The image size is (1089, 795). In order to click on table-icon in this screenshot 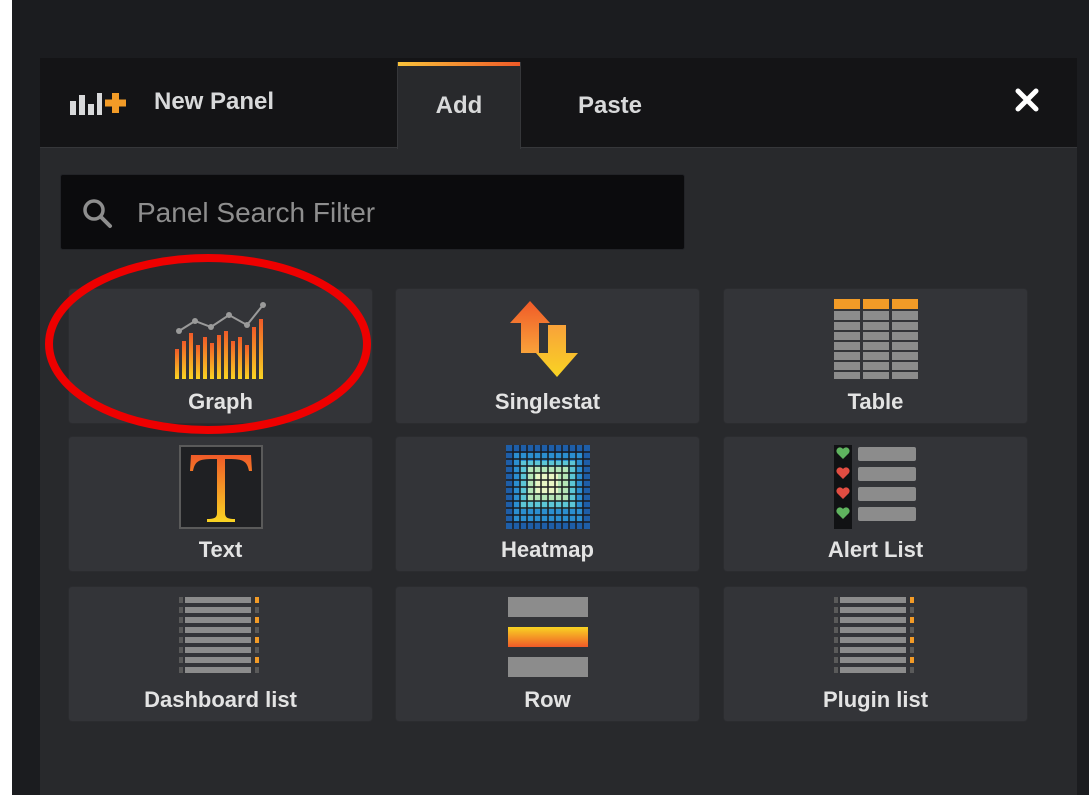, I will do `click(875, 339)`.